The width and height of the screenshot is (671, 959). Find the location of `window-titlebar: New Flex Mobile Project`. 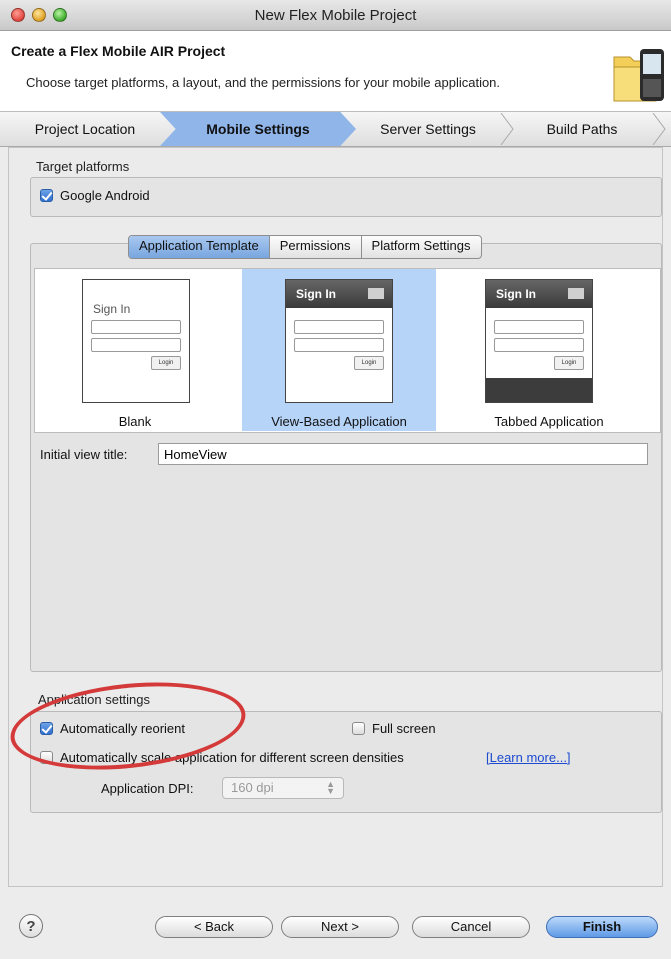

window-titlebar: New Flex Mobile Project is located at coordinates (335, 15).